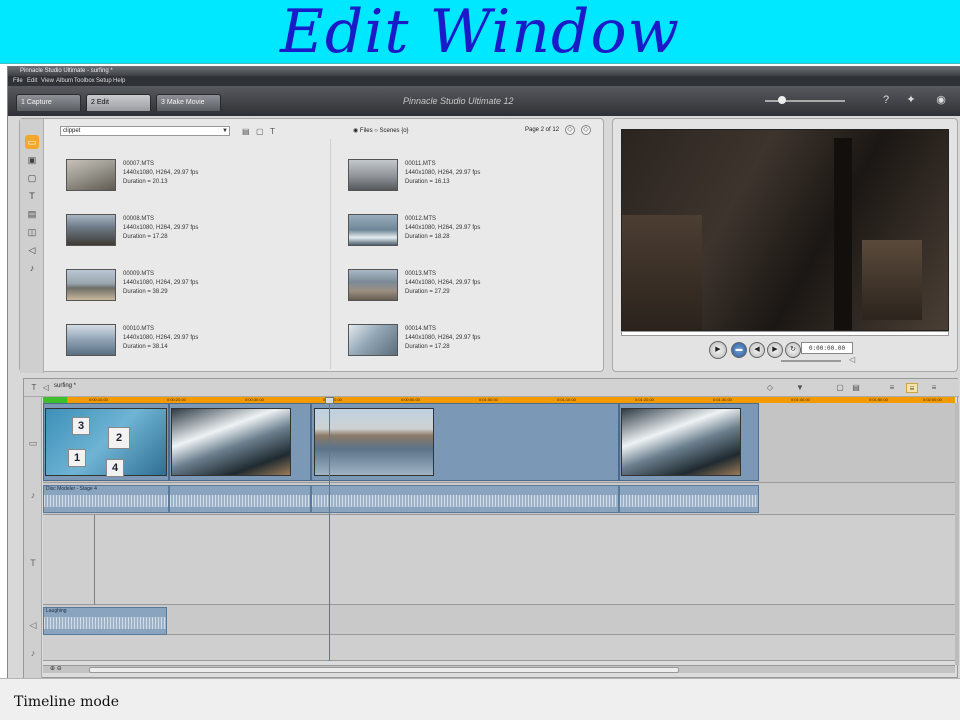 The width and height of the screenshot is (960, 720). I want to click on transitions-icon: ▣, so click(32, 160).